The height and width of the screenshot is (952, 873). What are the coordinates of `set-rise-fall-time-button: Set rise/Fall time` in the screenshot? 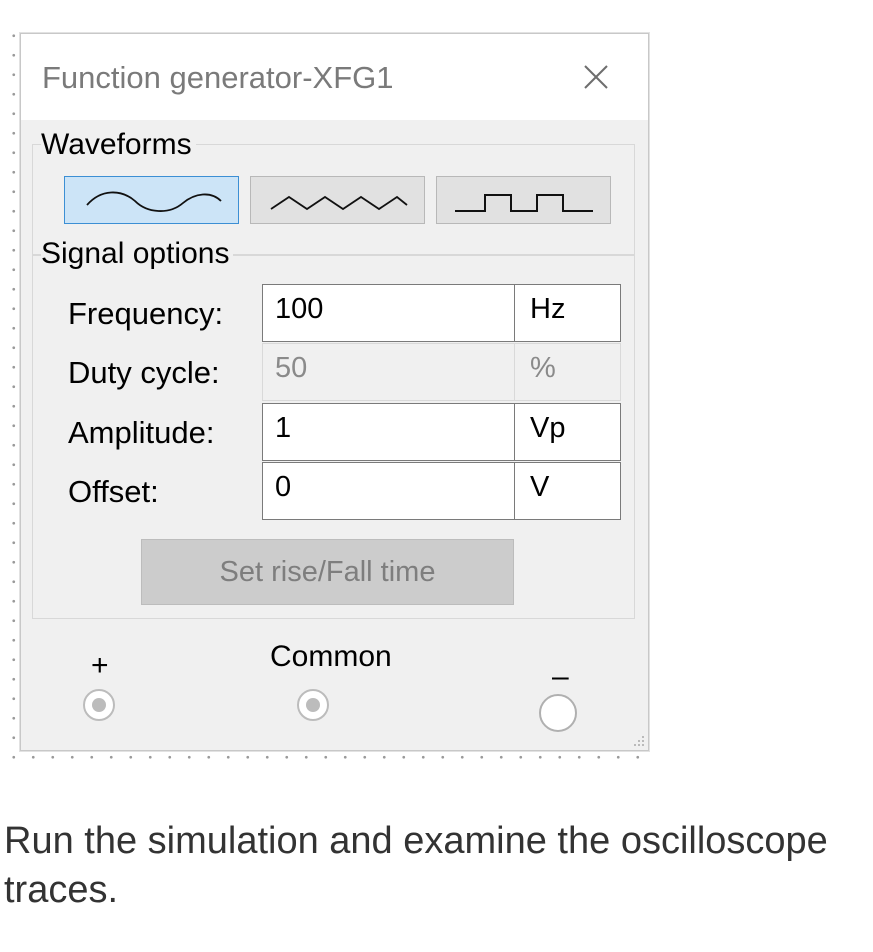 It's located at (327, 572).